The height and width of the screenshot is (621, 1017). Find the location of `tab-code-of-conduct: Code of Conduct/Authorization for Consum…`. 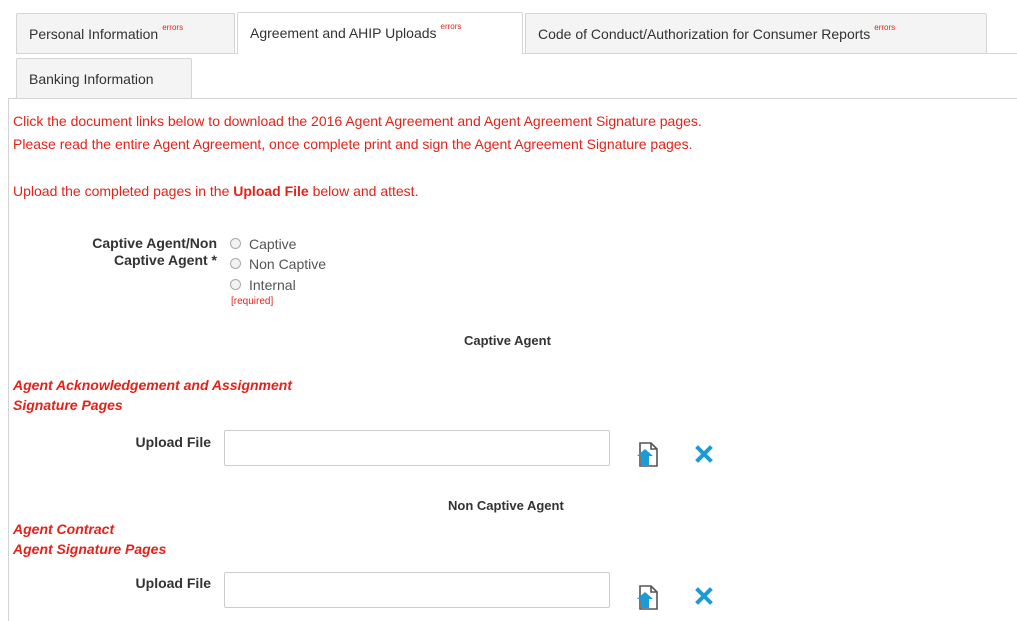

tab-code-of-conduct: Code of Conduct/Authorization for Consum… is located at coordinates (756, 33).